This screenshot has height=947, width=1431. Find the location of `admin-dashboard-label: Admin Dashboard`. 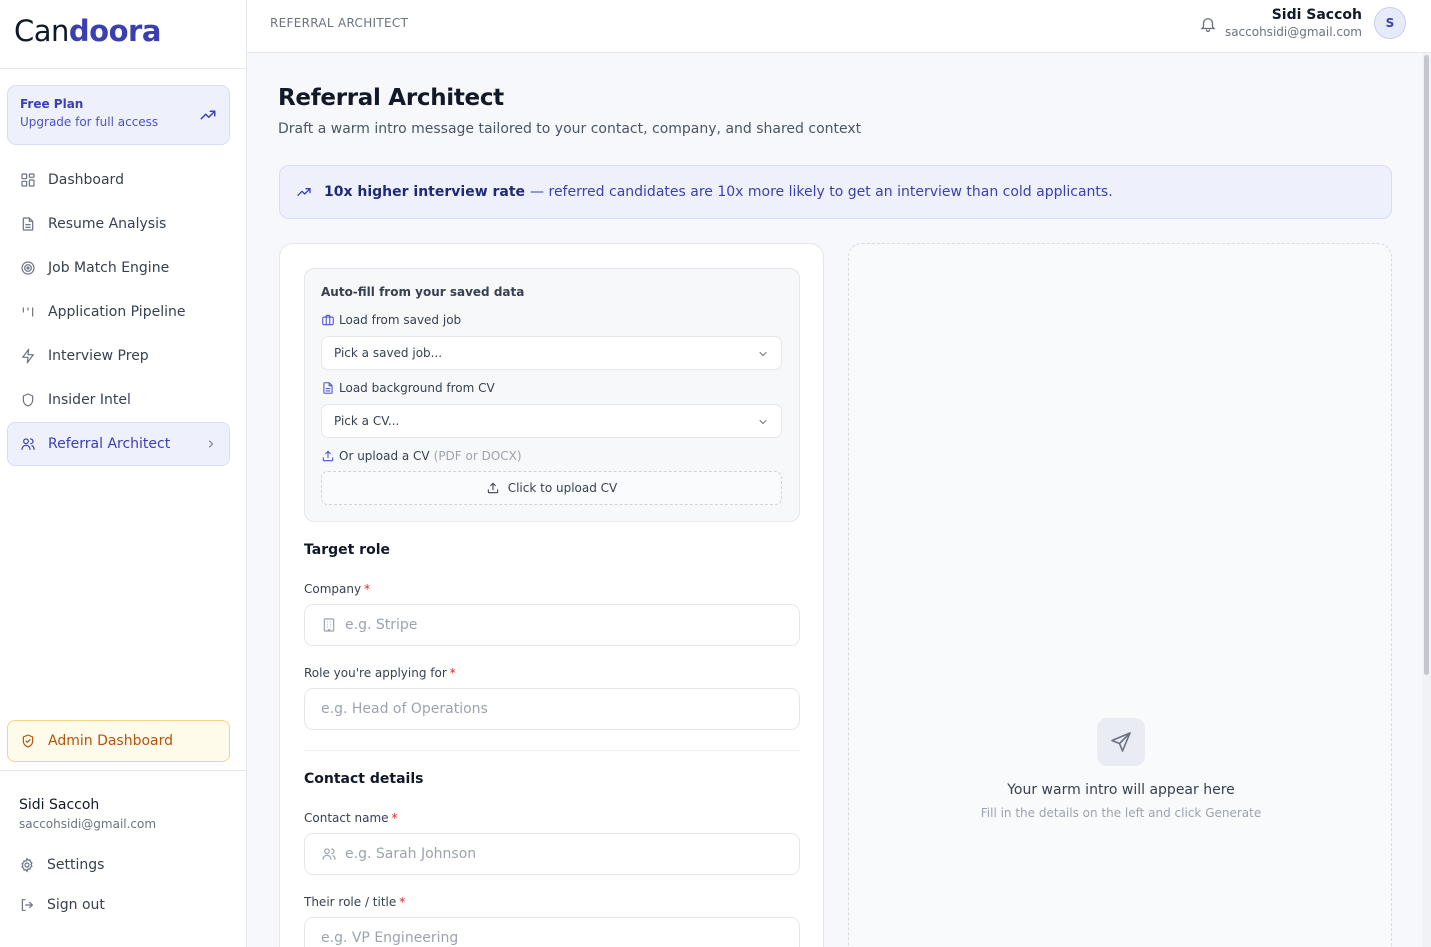

admin-dashboard-label: Admin Dashboard is located at coordinates (111, 741).